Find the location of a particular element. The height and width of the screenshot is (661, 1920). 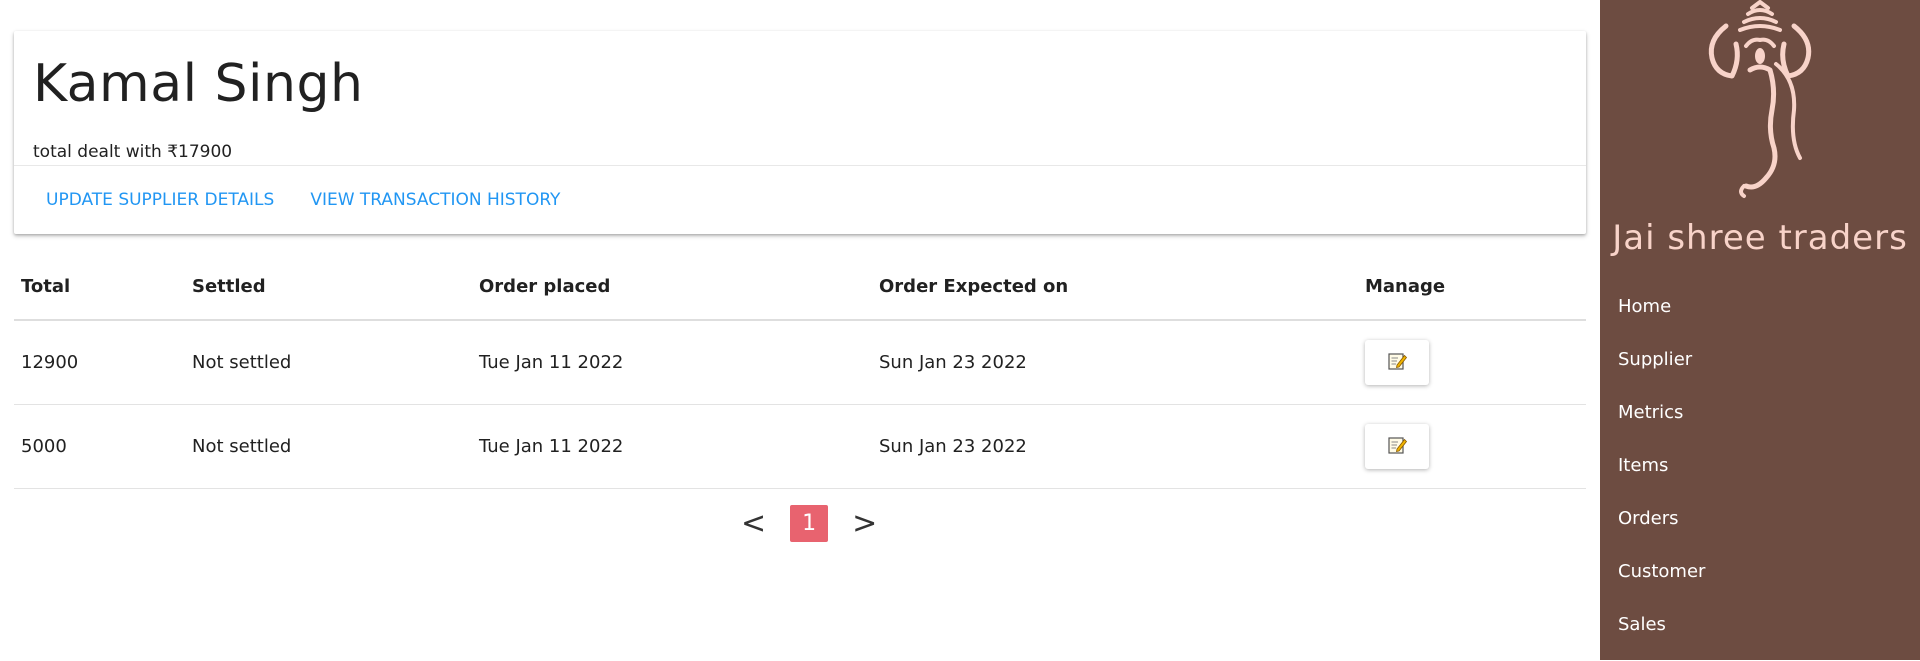

page-number-current: 1 is located at coordinates (809, 523).